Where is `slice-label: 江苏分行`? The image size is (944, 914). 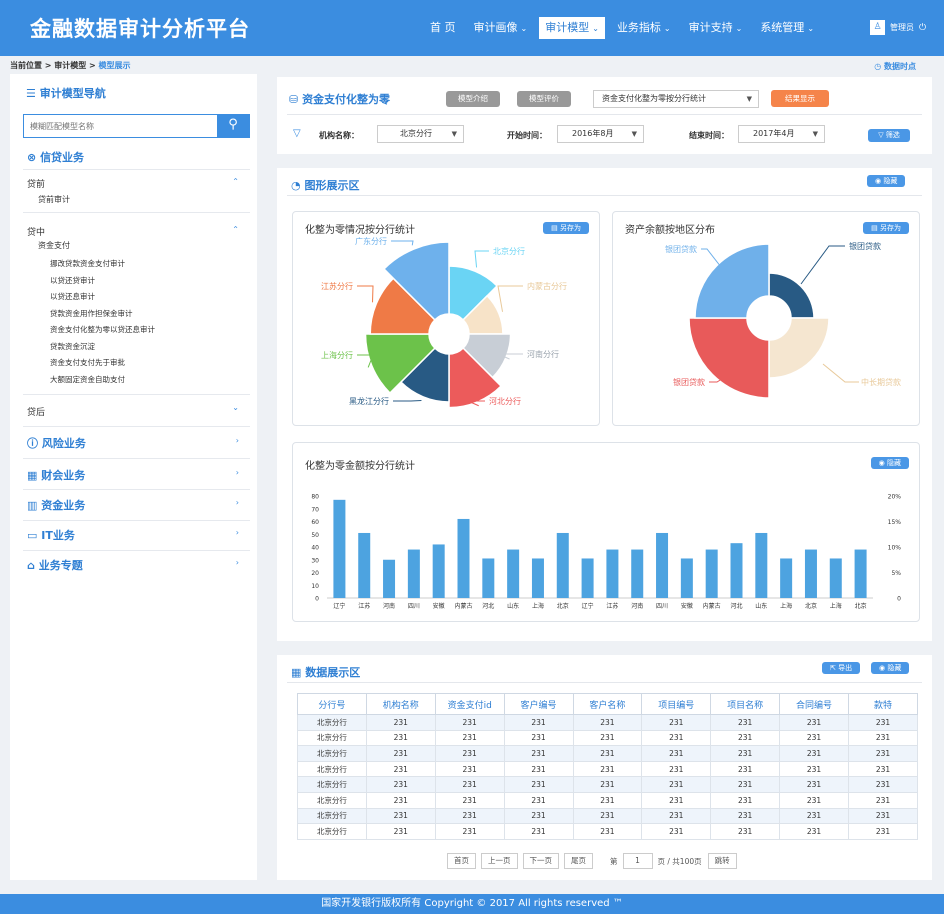
slice-label: 江苏分行 is located at coordinates (337, 286).